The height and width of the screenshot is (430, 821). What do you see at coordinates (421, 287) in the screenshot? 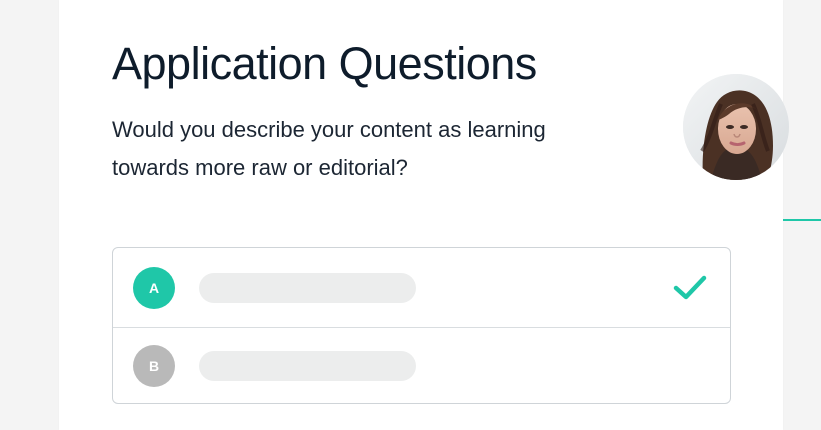
I see `option-a: A` at bounding box center [421, 287].